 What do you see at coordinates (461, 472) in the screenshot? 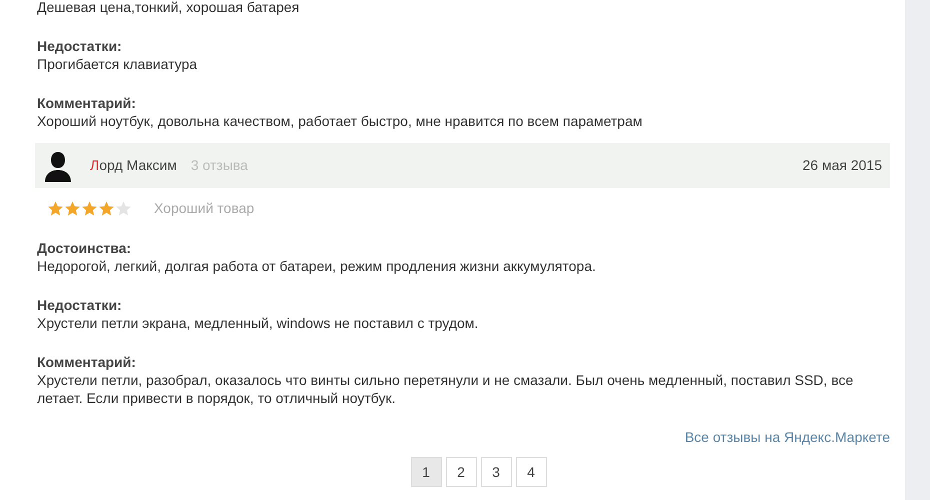
I see `page-button: 2` at bounding box center [461, 472].